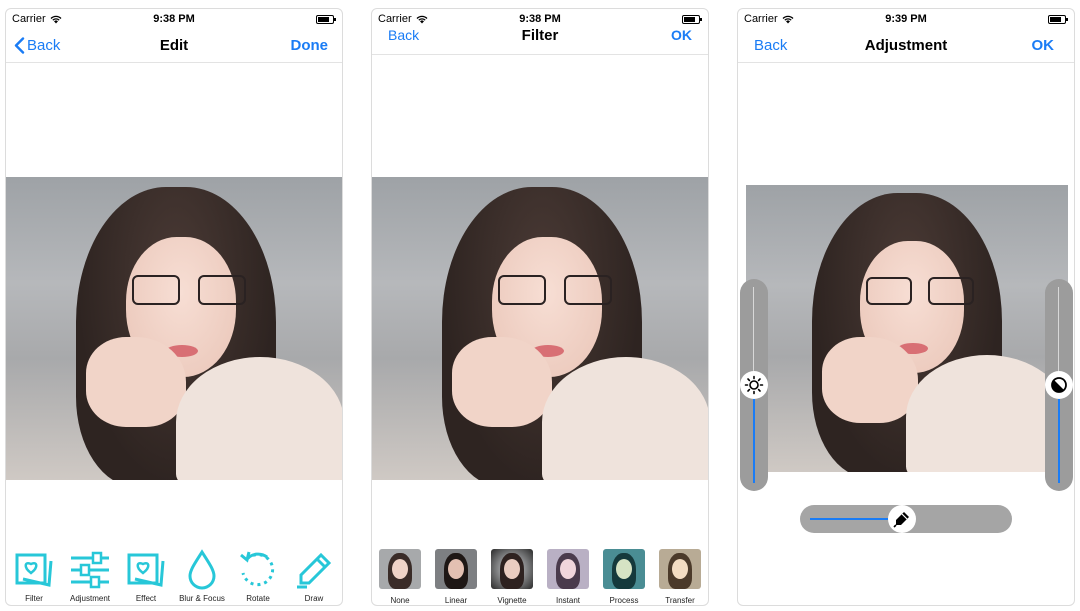 The image size is (1080, 611). Describe the element at coordinates (258, 598) in the screenshot. I see `tool-label: Rotate` at that location.